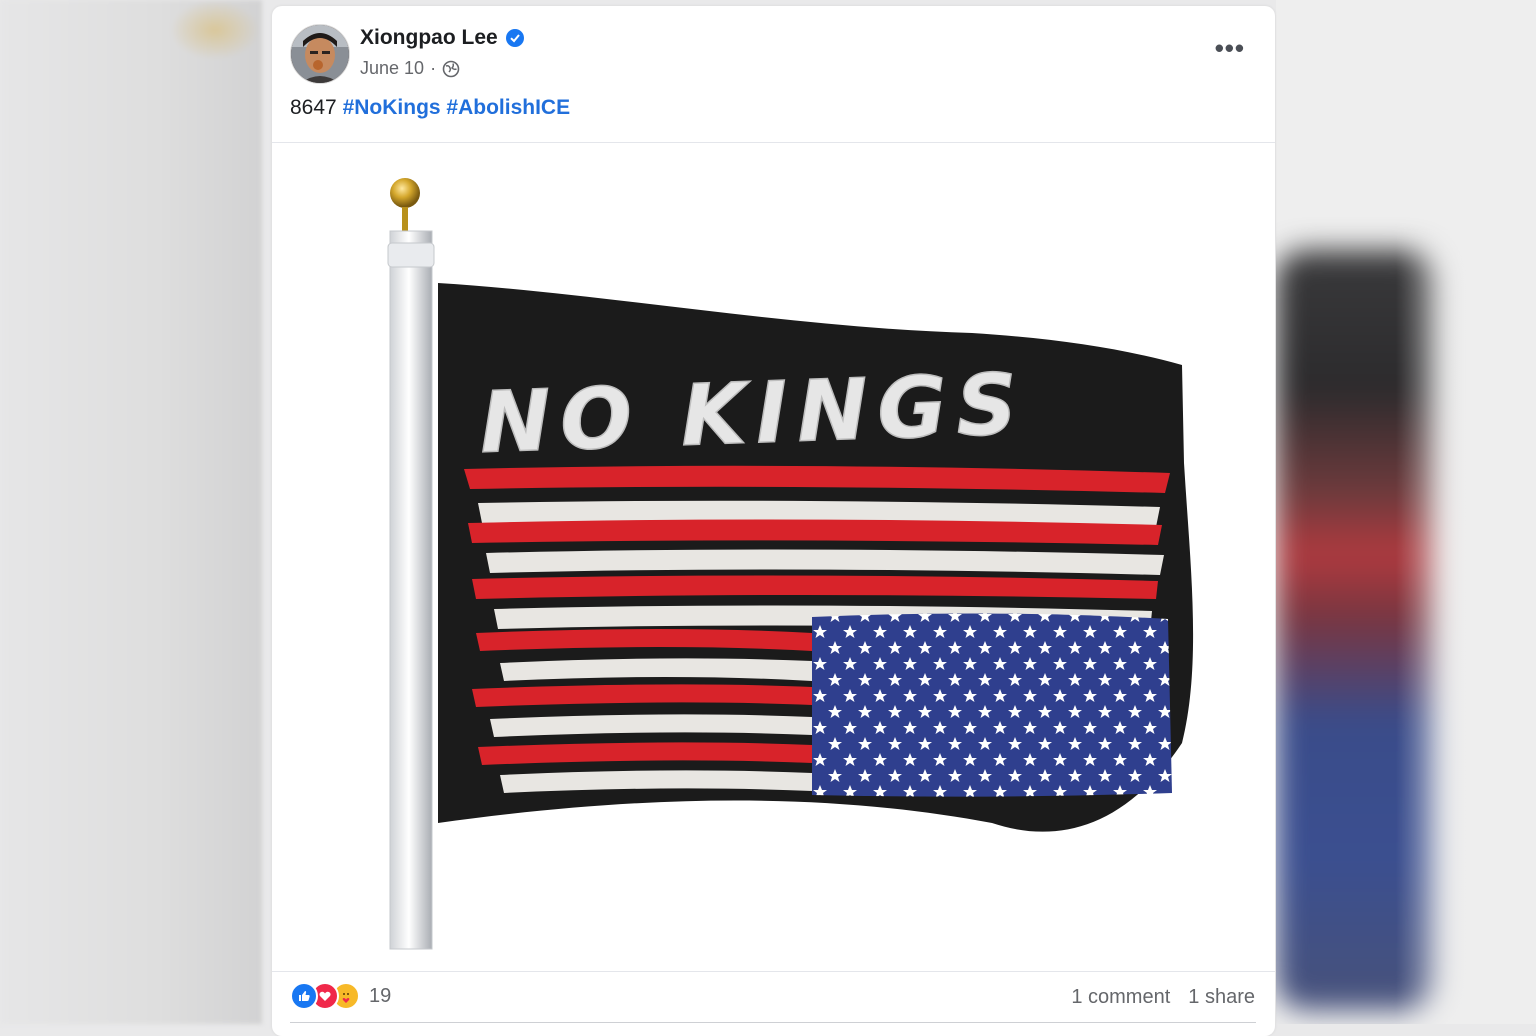 The image size is (1536, 1036). Describe the element at coordinates (1120, 997) in the screenshot. I see `comments-link: 1 comment` at that location.